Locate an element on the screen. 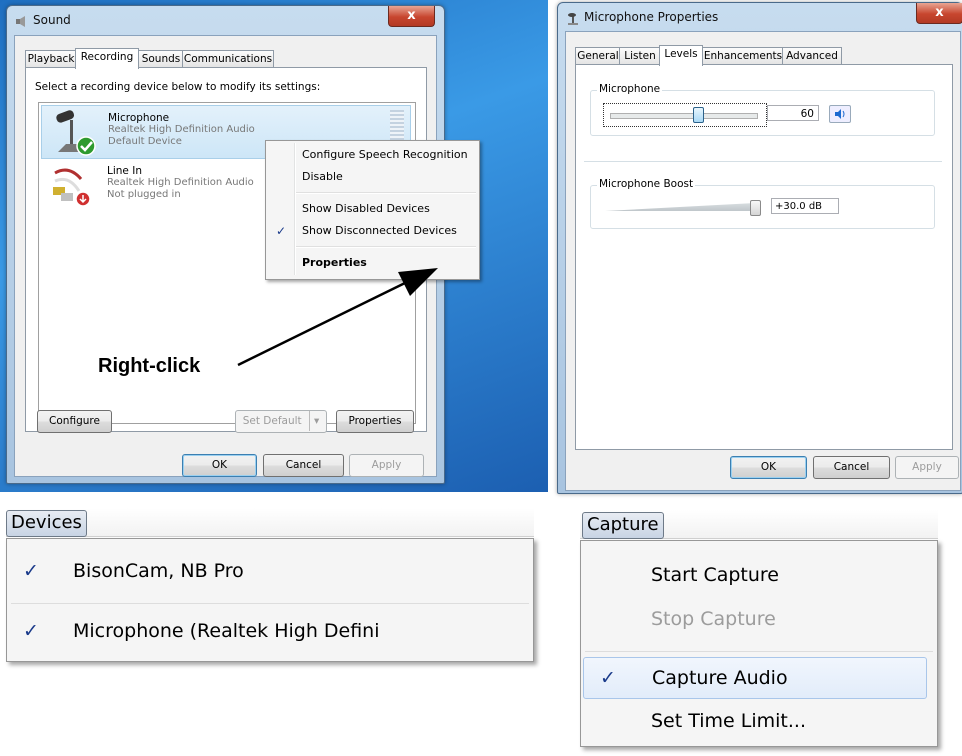 Image resolution: width=962 pixels, height=756 pixels. tab-levels: Levels is located at coordinates (681, 55).